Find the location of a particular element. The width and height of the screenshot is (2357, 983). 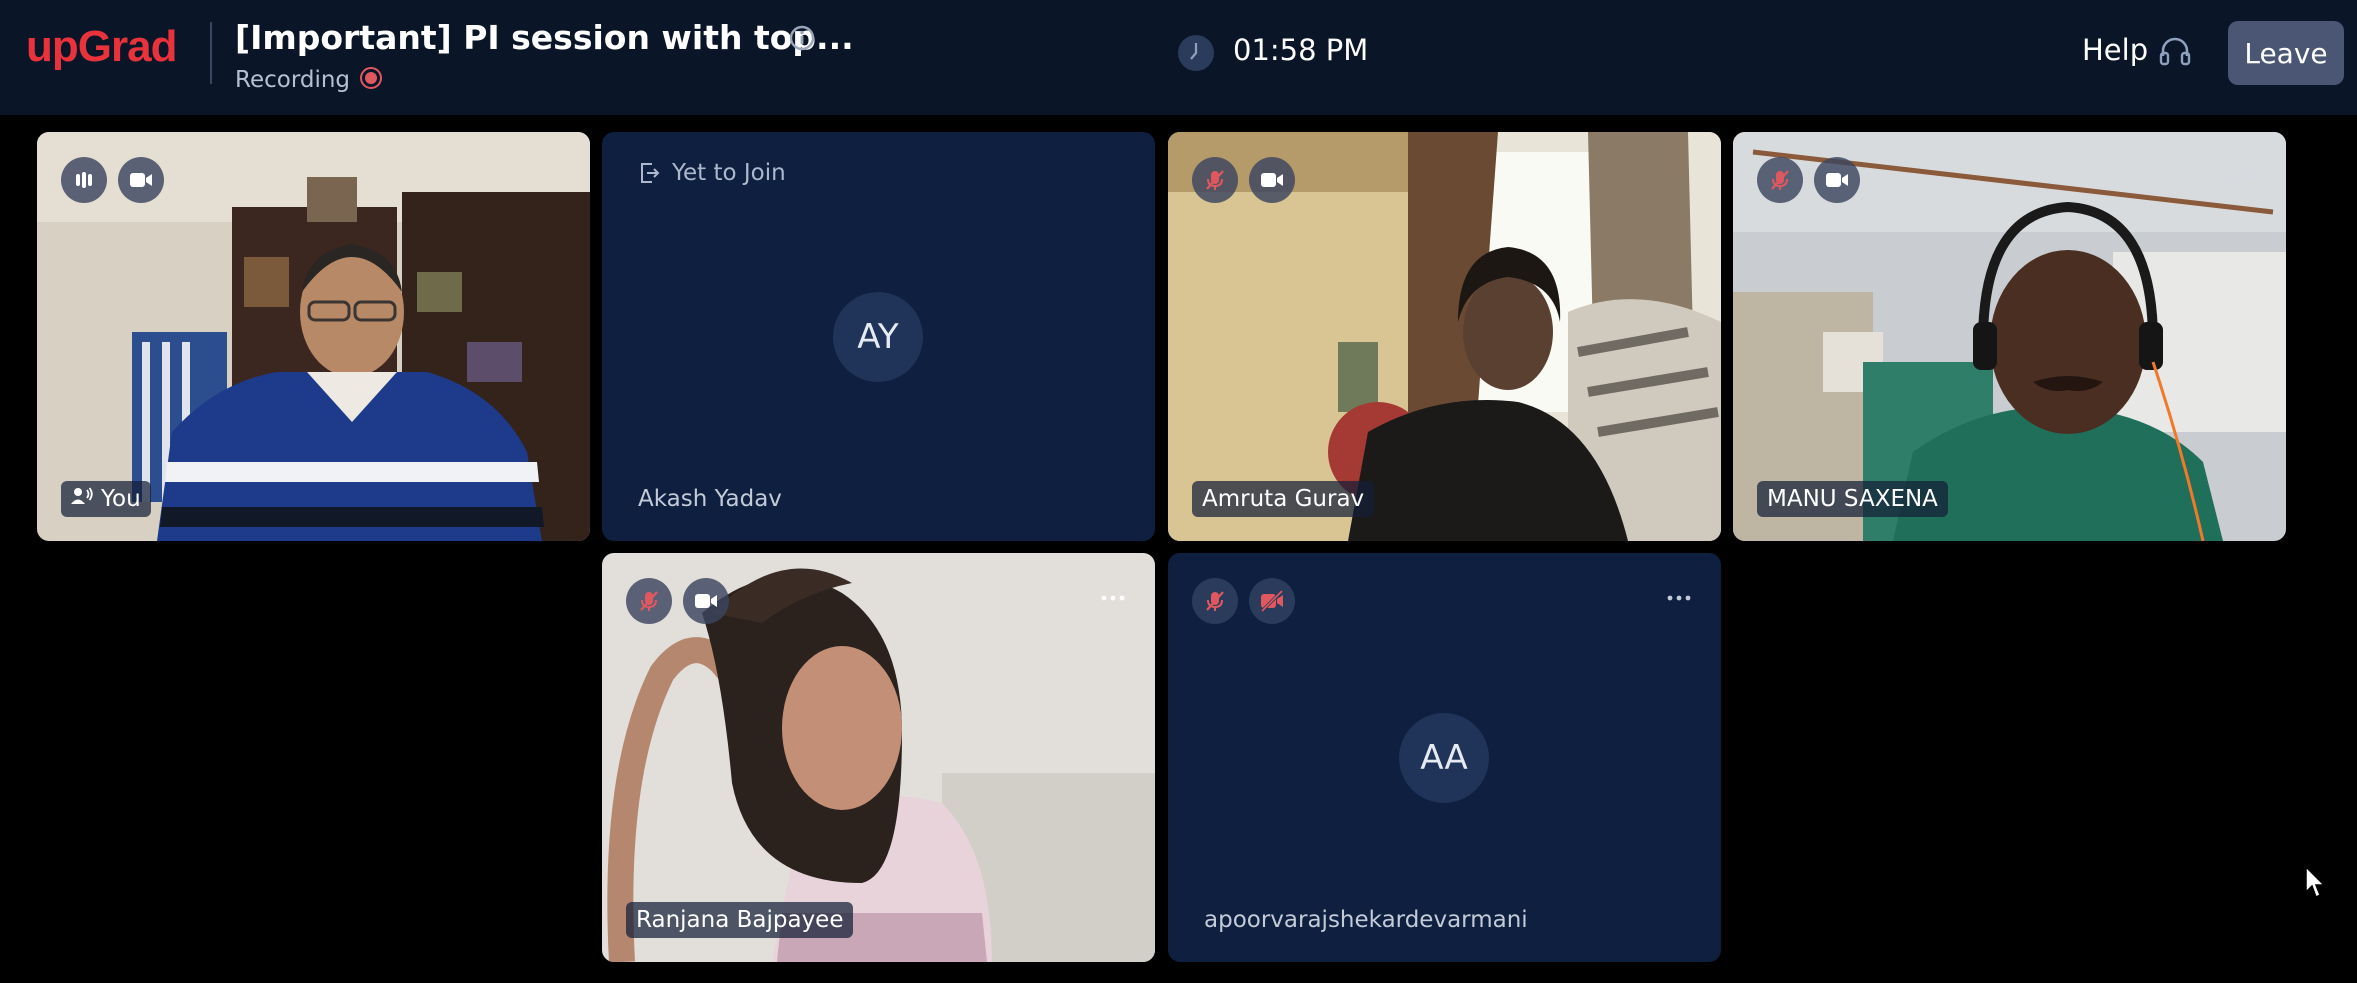

participant-tile-apoorvarajshekardevarmani: AA apoorvarajshekardevarmani is located at coordinates (1444, 757).